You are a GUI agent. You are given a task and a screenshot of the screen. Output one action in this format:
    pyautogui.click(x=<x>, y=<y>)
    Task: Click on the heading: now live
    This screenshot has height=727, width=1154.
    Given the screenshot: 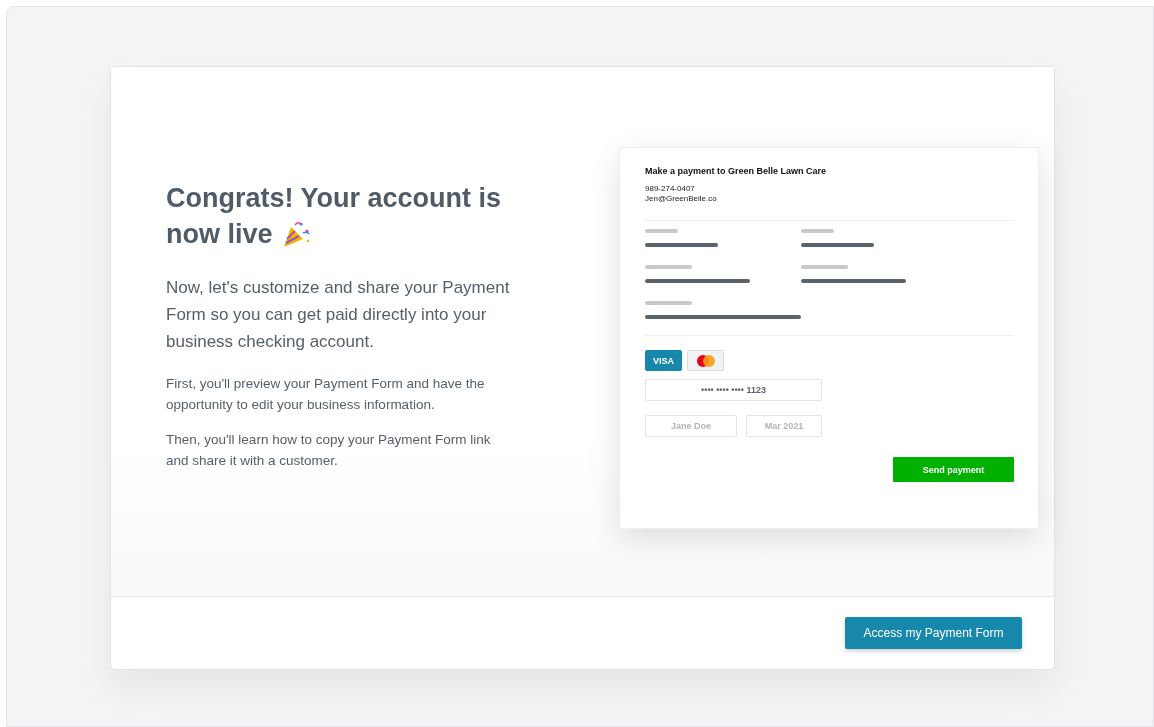 What is the action you would take?
    pyautogui.click(x=219, y=234)
    